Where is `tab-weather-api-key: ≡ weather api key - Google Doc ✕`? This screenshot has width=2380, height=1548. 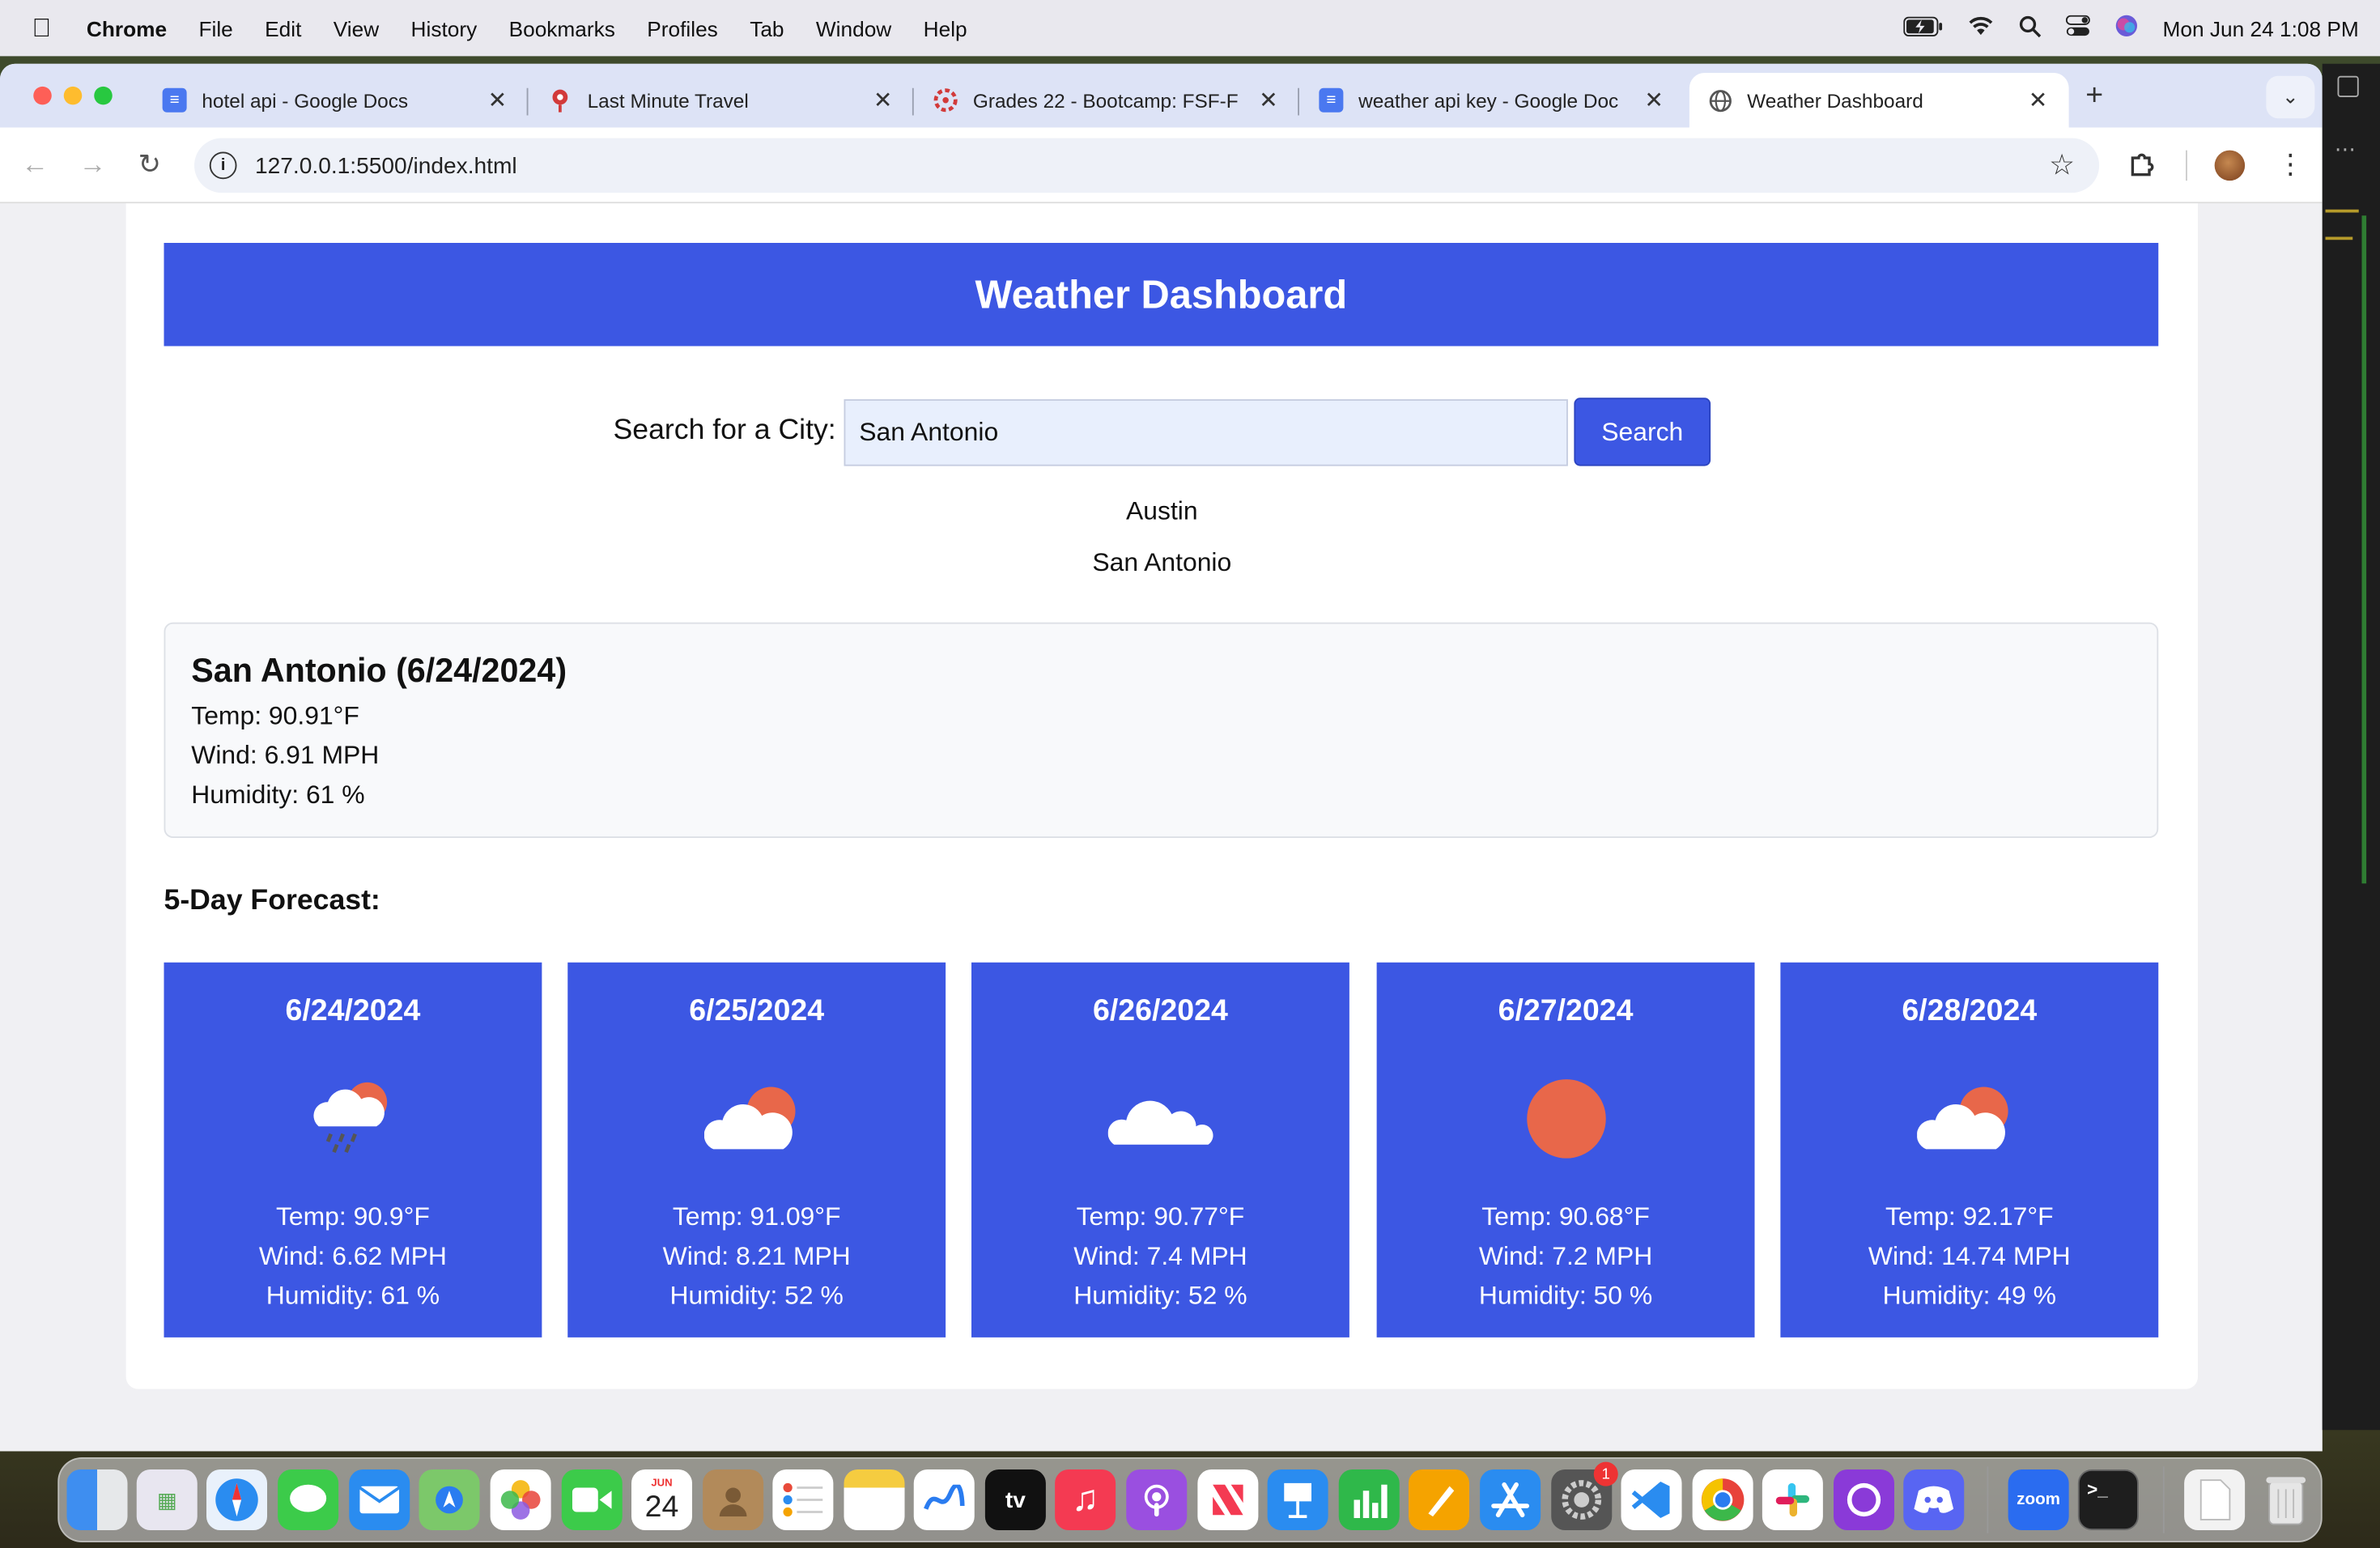 tab-weather-api-key: ≡ weather api key - Google Doc ✕ is located at coordinates (1493, 100).